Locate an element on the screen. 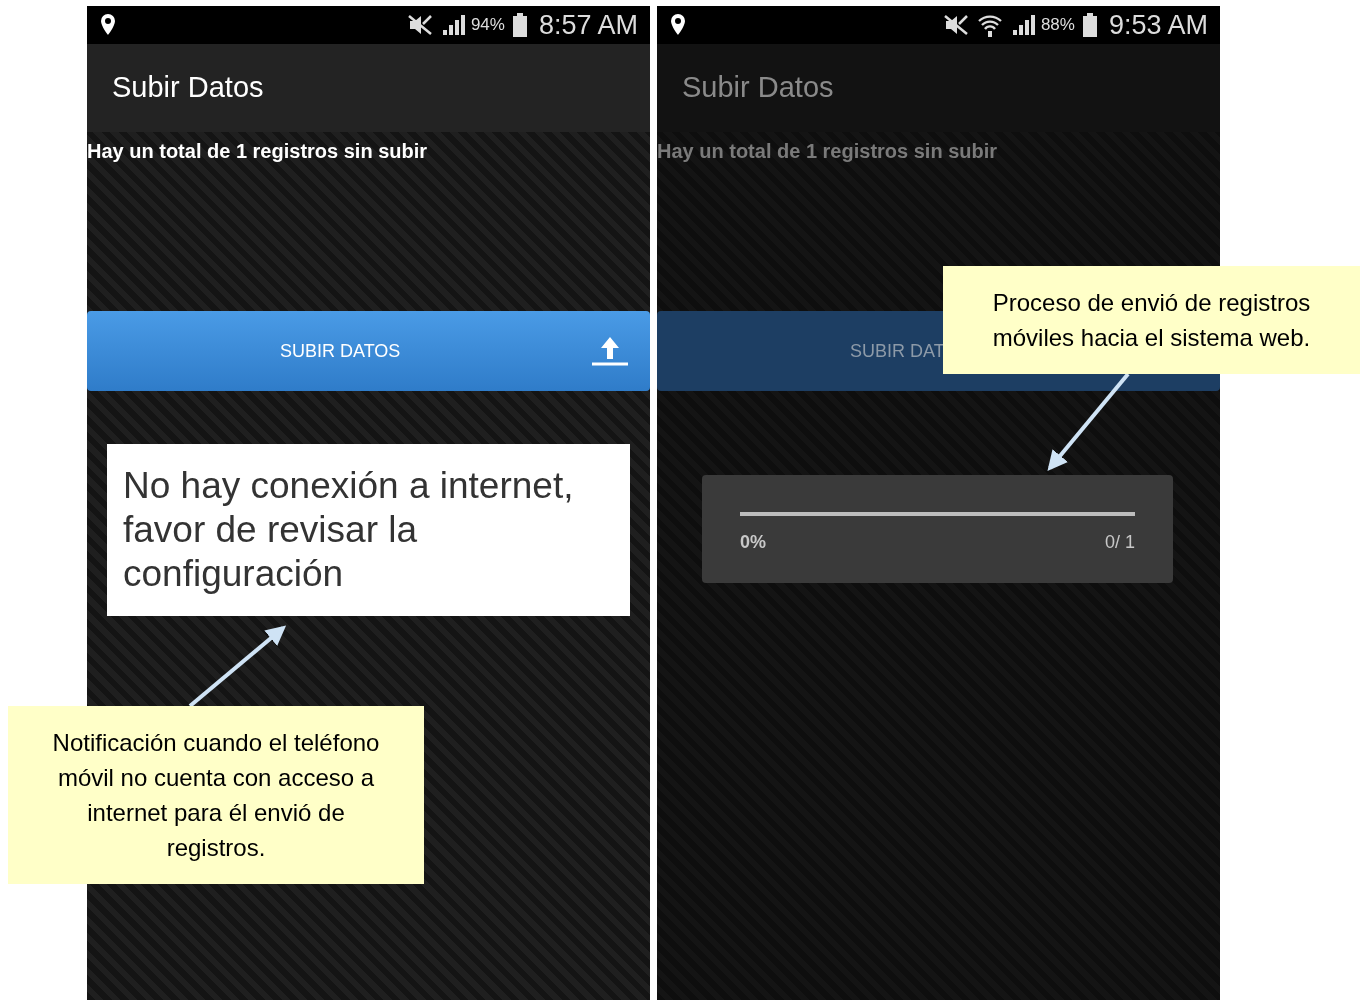 The height and width of the screenshot is (1000, 1363). callout-tooltip: Proceso de envió de registros móviles hacia el sistema web. is located at coordinates (1151, 320).